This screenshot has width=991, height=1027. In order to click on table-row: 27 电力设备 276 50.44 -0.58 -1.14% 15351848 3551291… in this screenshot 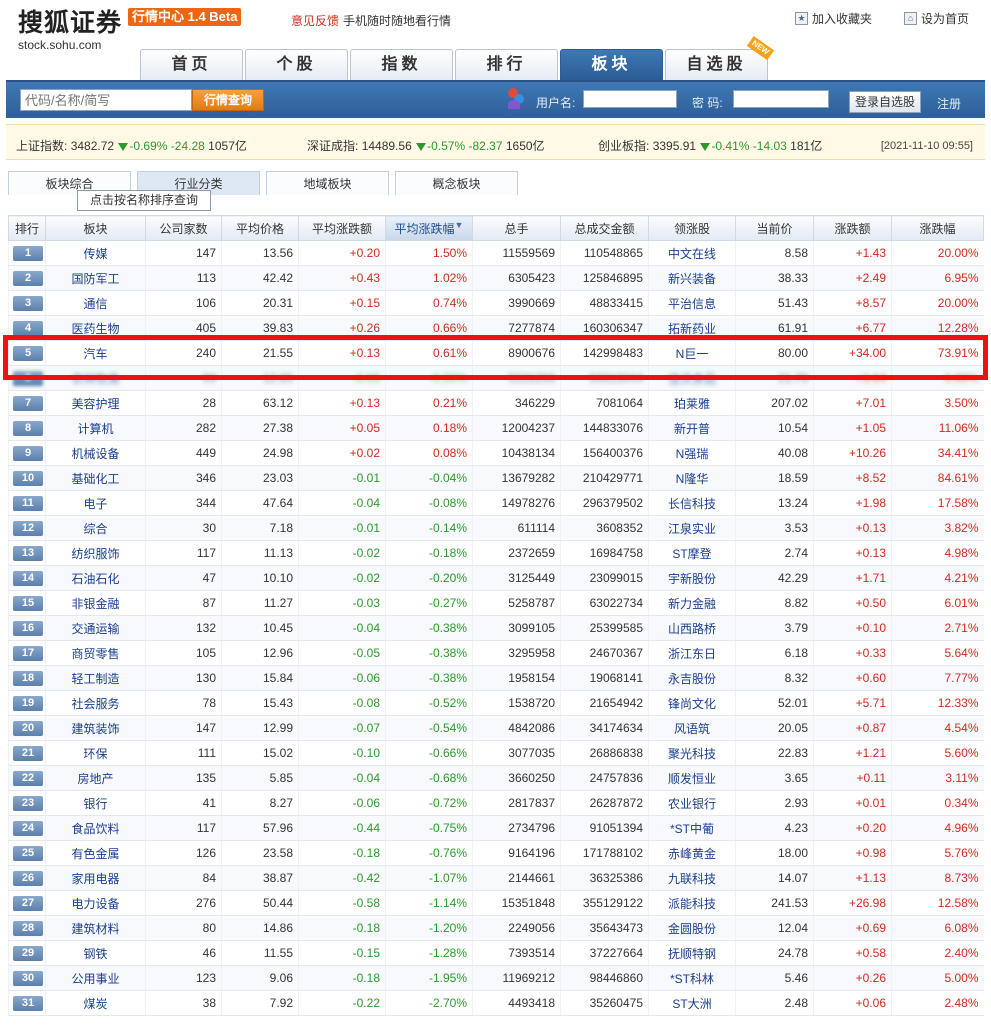, I will do `click(496, 903)`.